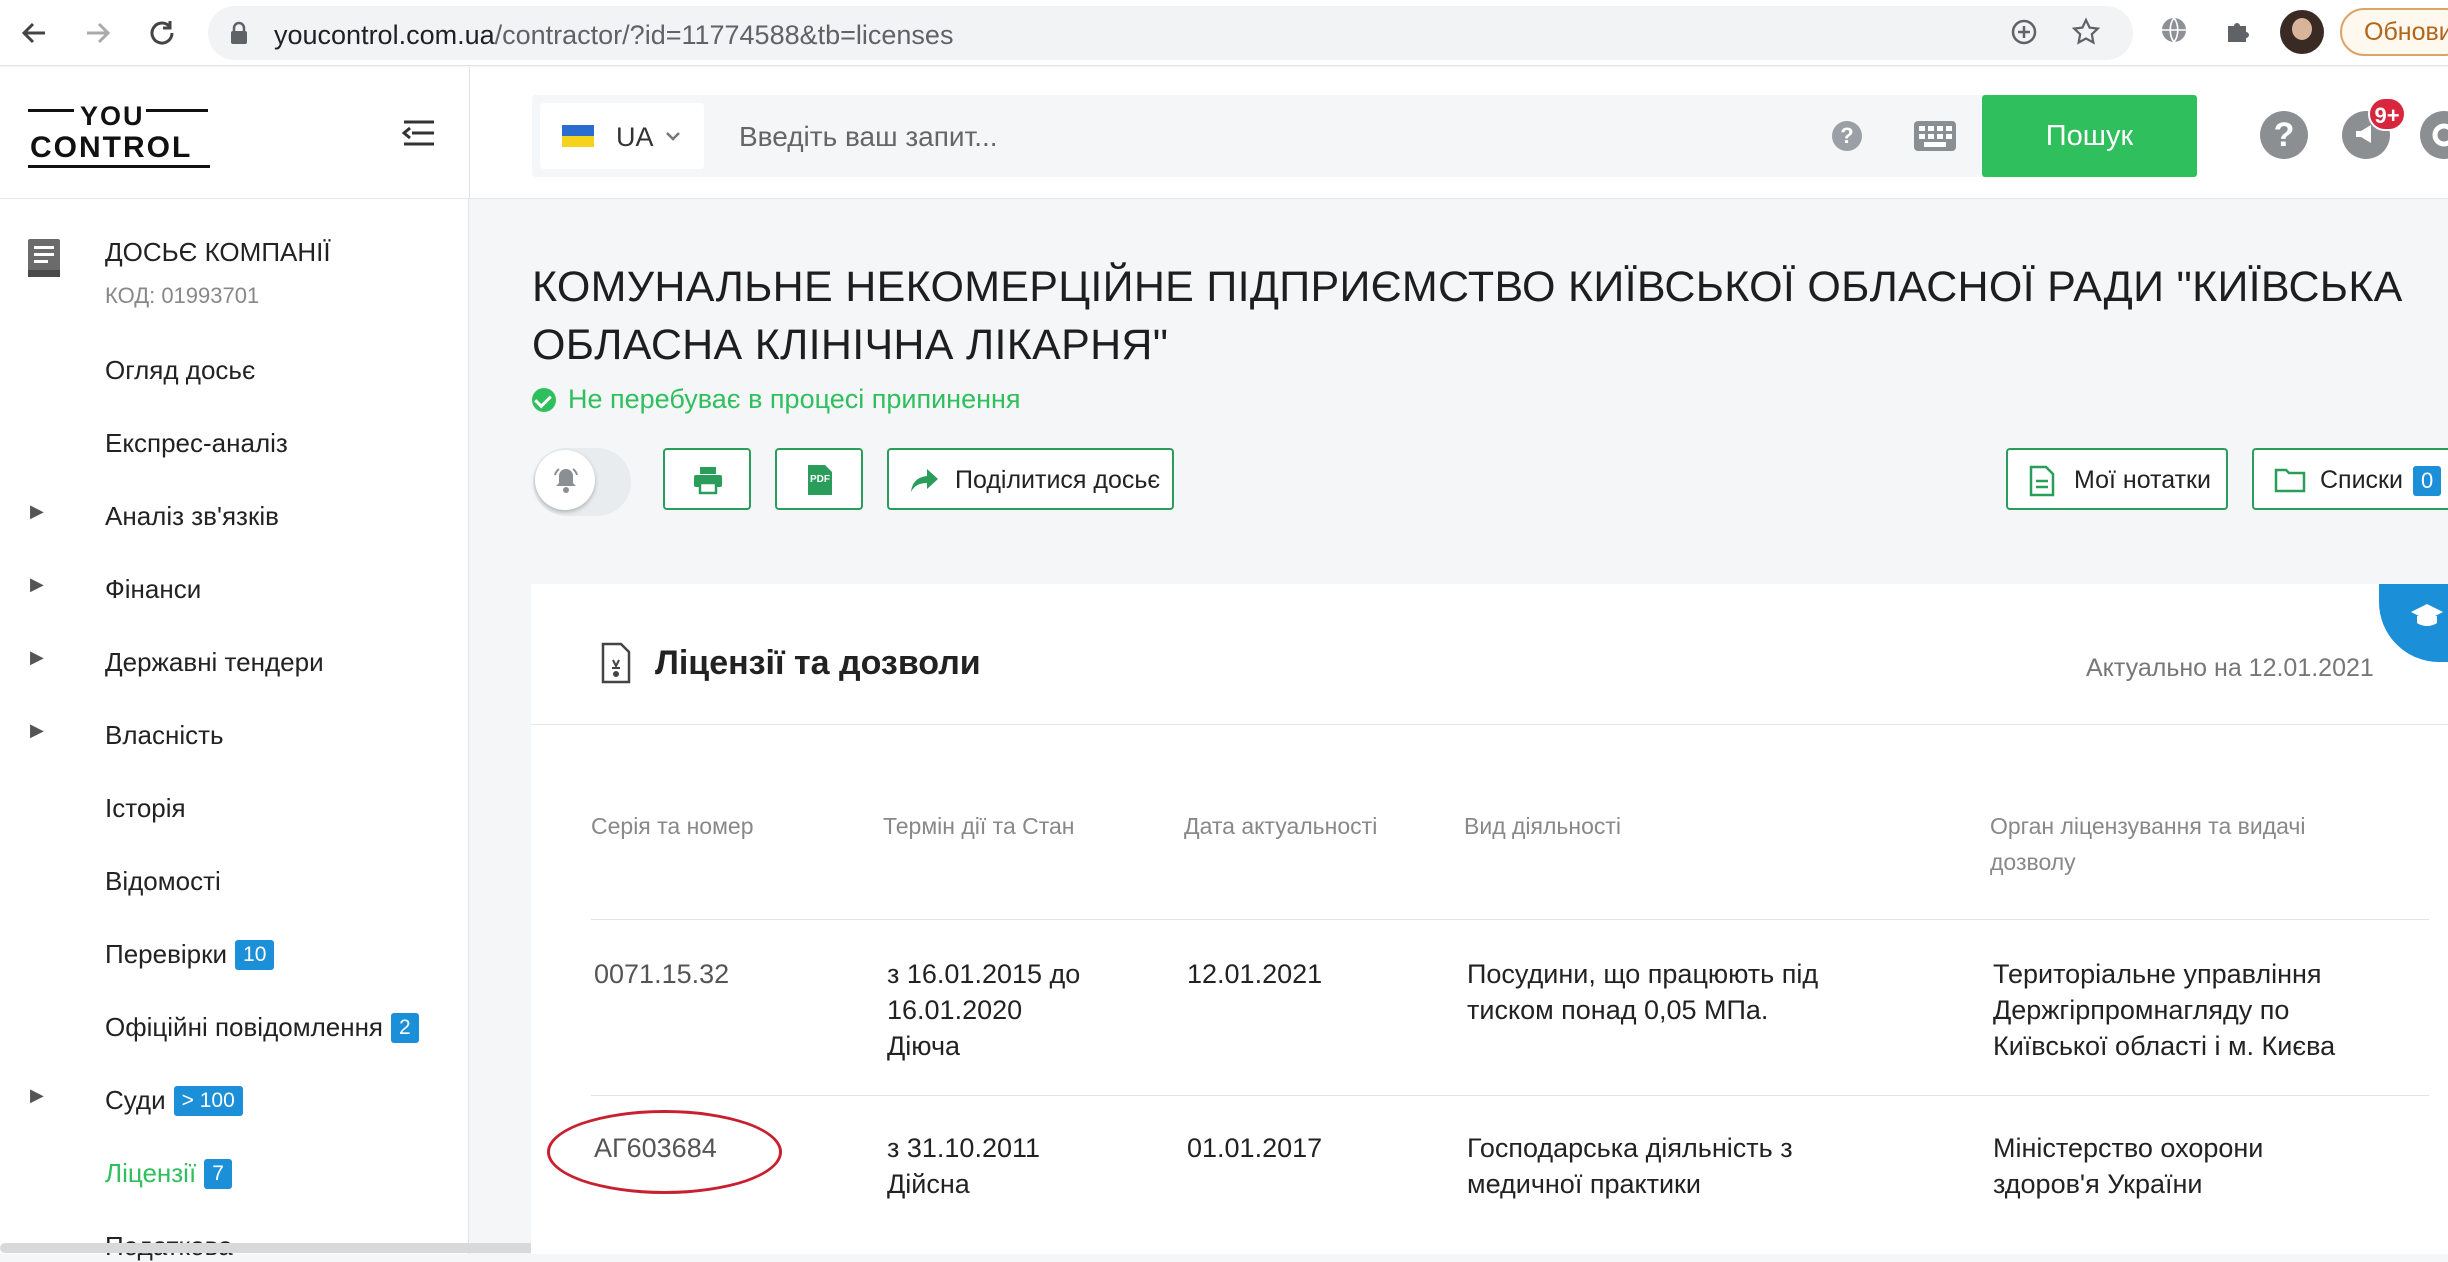 This screenshot has width=2448, height=1262. Describe the element at coordinates (145, 808) in the screenshot. I see `sidebar-item-history: Історія` at that location.